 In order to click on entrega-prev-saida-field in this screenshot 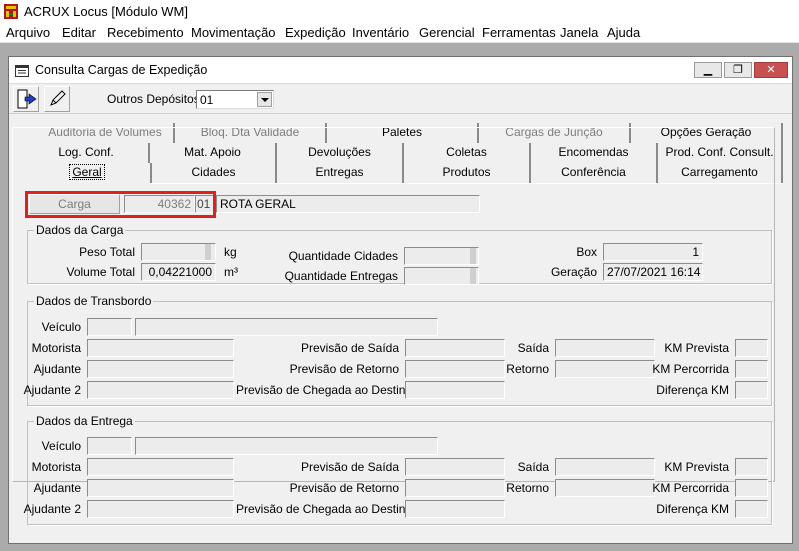, I will do `click(455, 467)`.